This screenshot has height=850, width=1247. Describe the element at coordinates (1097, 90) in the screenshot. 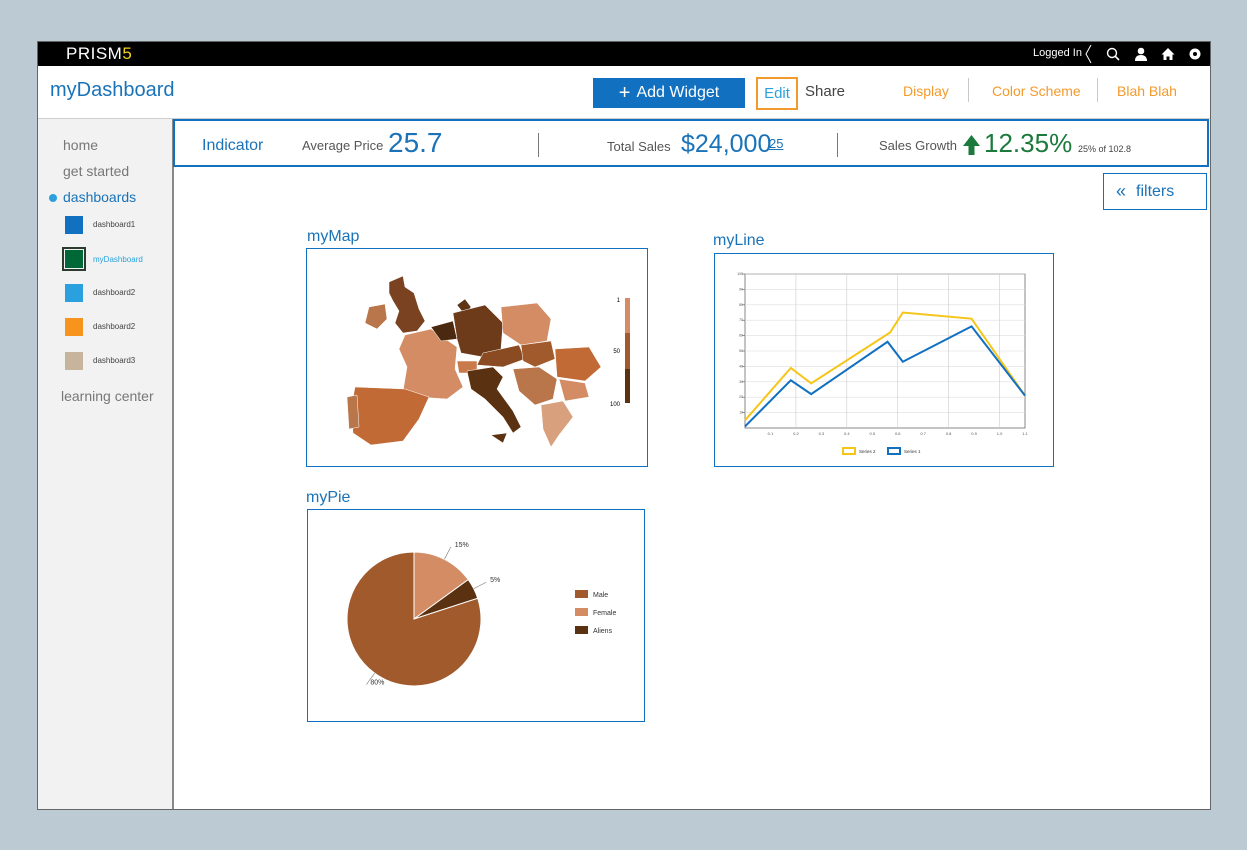

I see `menu-divider` at that location.